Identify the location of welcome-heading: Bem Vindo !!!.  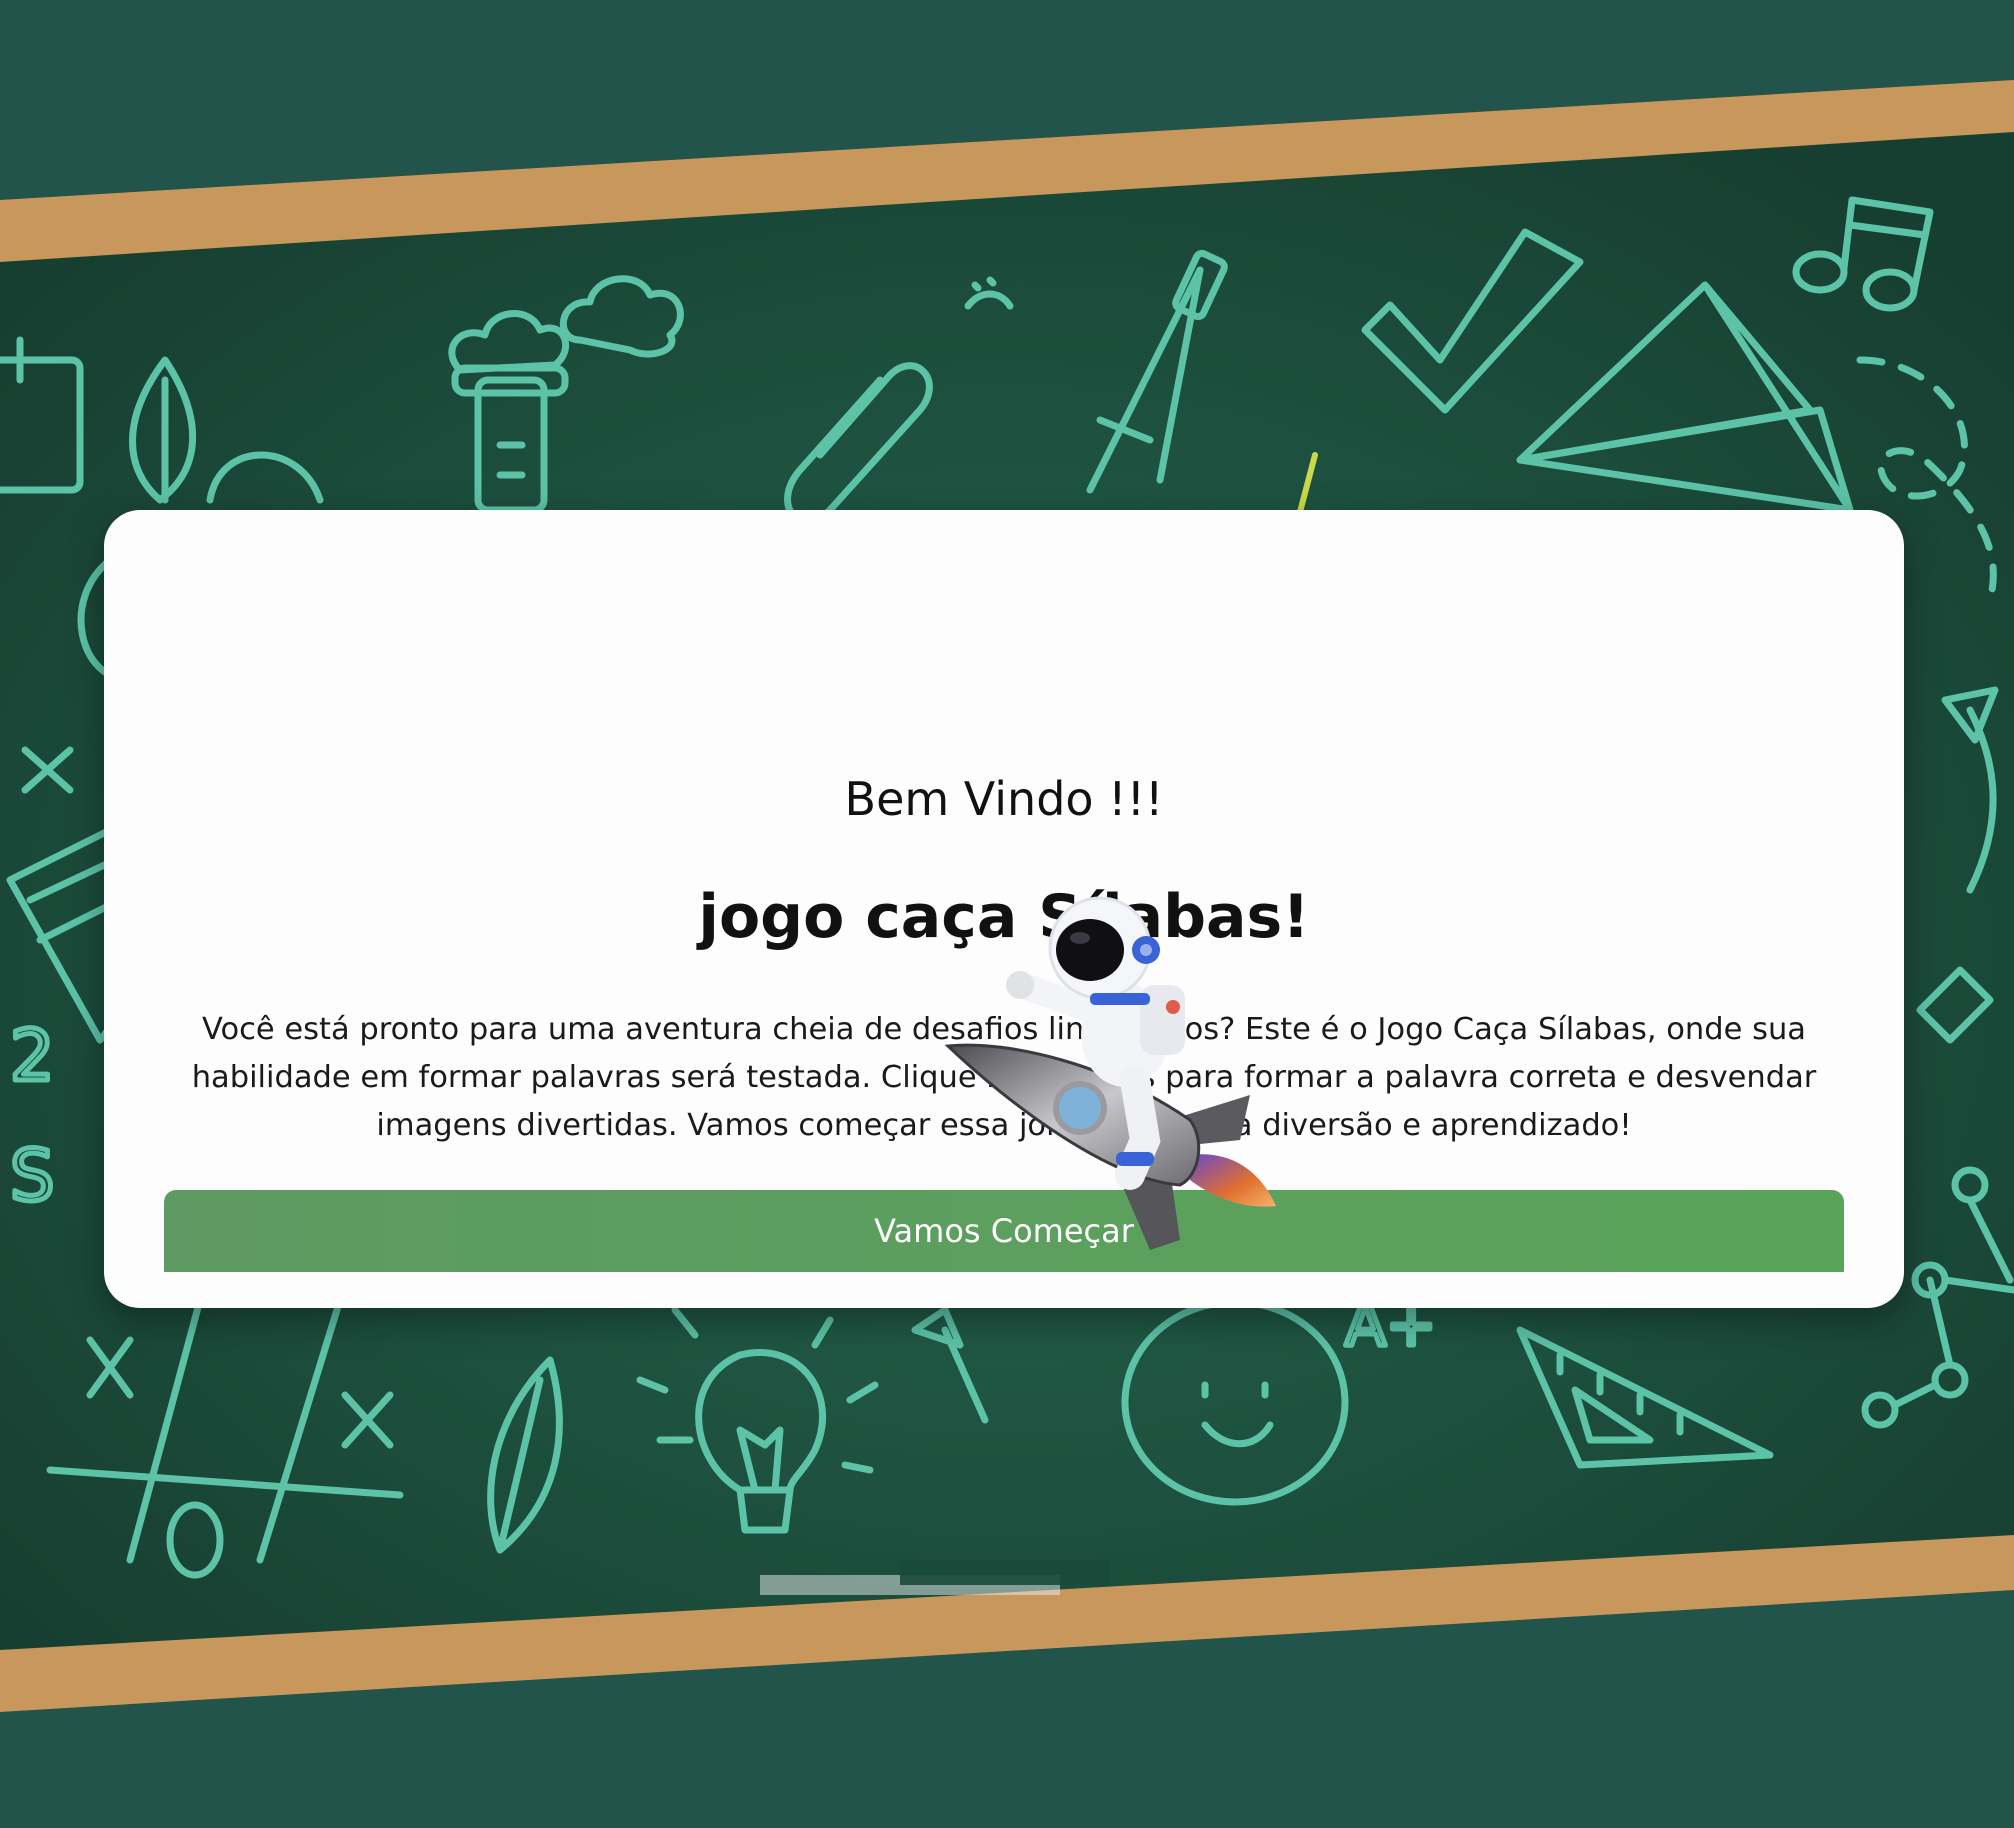
(1004, 799).